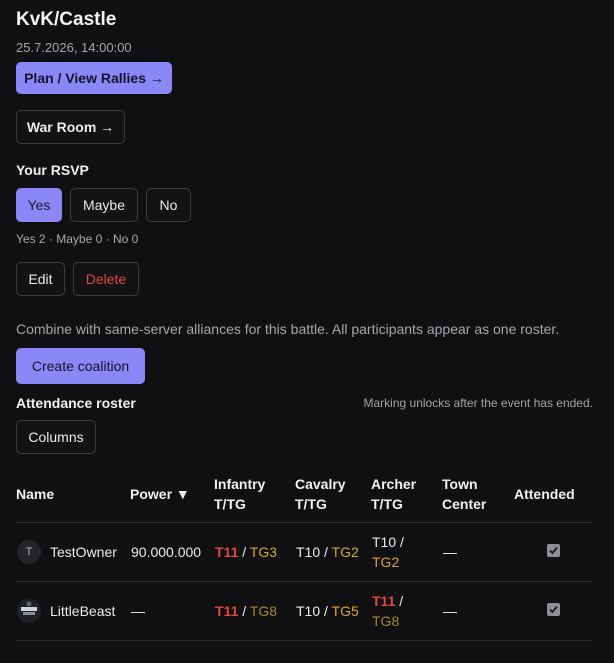 The height and width of the screenshot is (663, 614). What do you see at coordinates (106, 279) in the screenshot?
I see `delete-button: Delete` at bounding box center [106, 279].